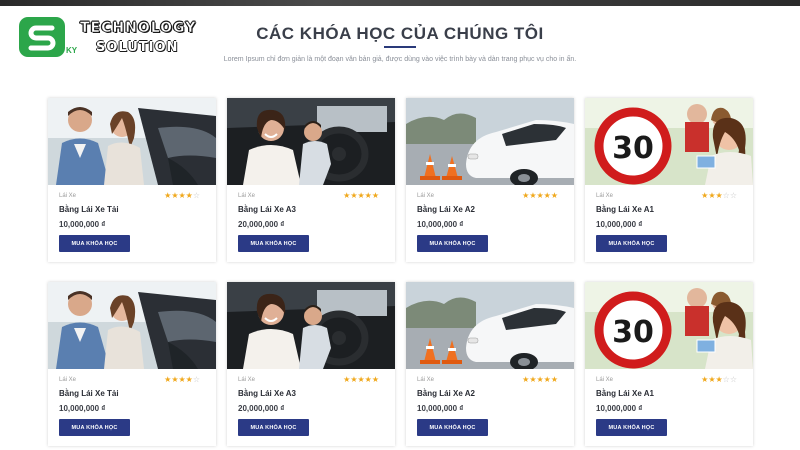 This screenshot has width=800, height=450. I want to click on section-title: CÁC KHÓA HỌC CỦA CHÚNG TÔI, so click(400, 33).